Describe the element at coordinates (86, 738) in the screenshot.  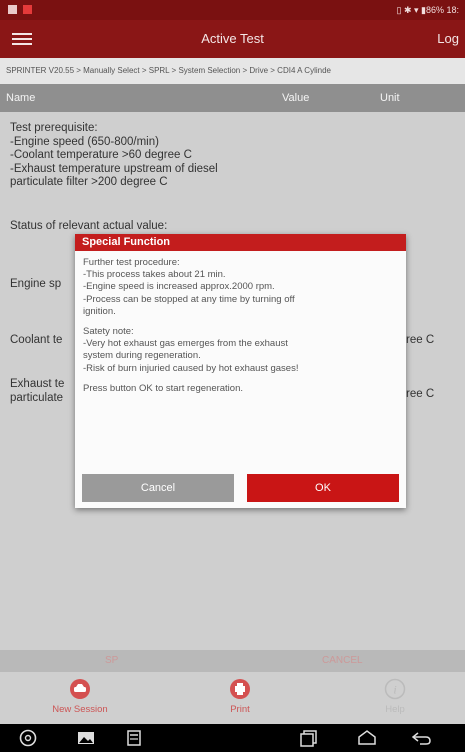
I see `gallery-icon` at that location.